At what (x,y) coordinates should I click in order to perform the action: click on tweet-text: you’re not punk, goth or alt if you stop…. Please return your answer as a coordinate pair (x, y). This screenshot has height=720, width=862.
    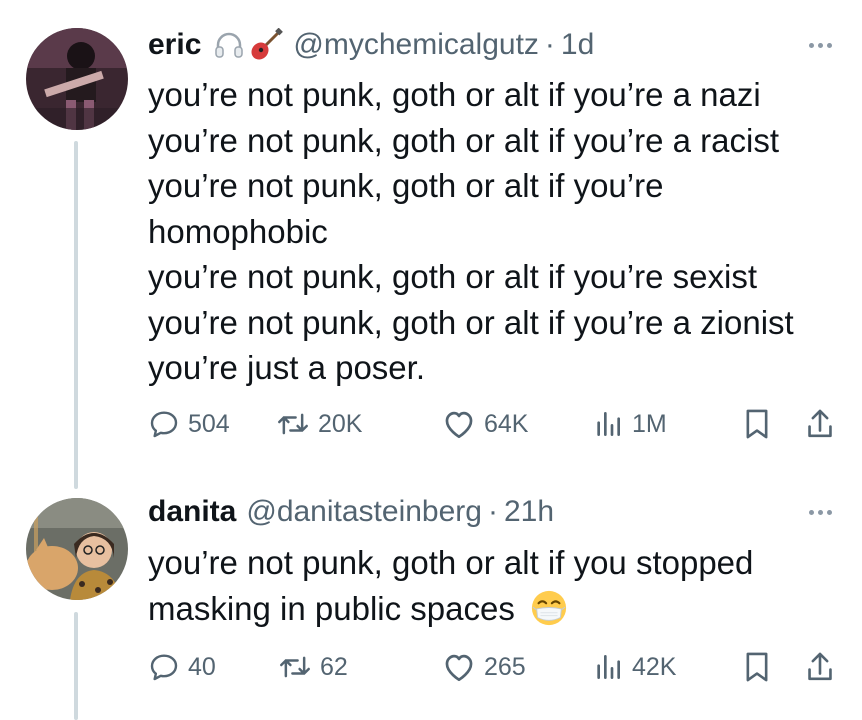
    Looking at the image, I should click on (498, 585).